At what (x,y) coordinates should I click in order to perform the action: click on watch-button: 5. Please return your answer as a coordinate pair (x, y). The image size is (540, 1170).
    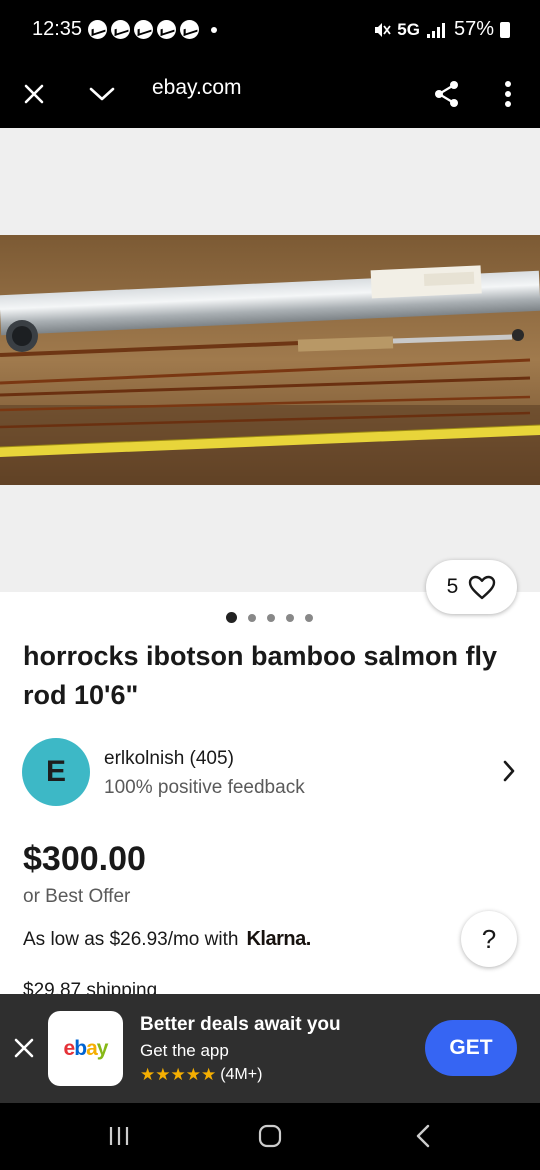
    Looking at the image, I should click on (471, 587).